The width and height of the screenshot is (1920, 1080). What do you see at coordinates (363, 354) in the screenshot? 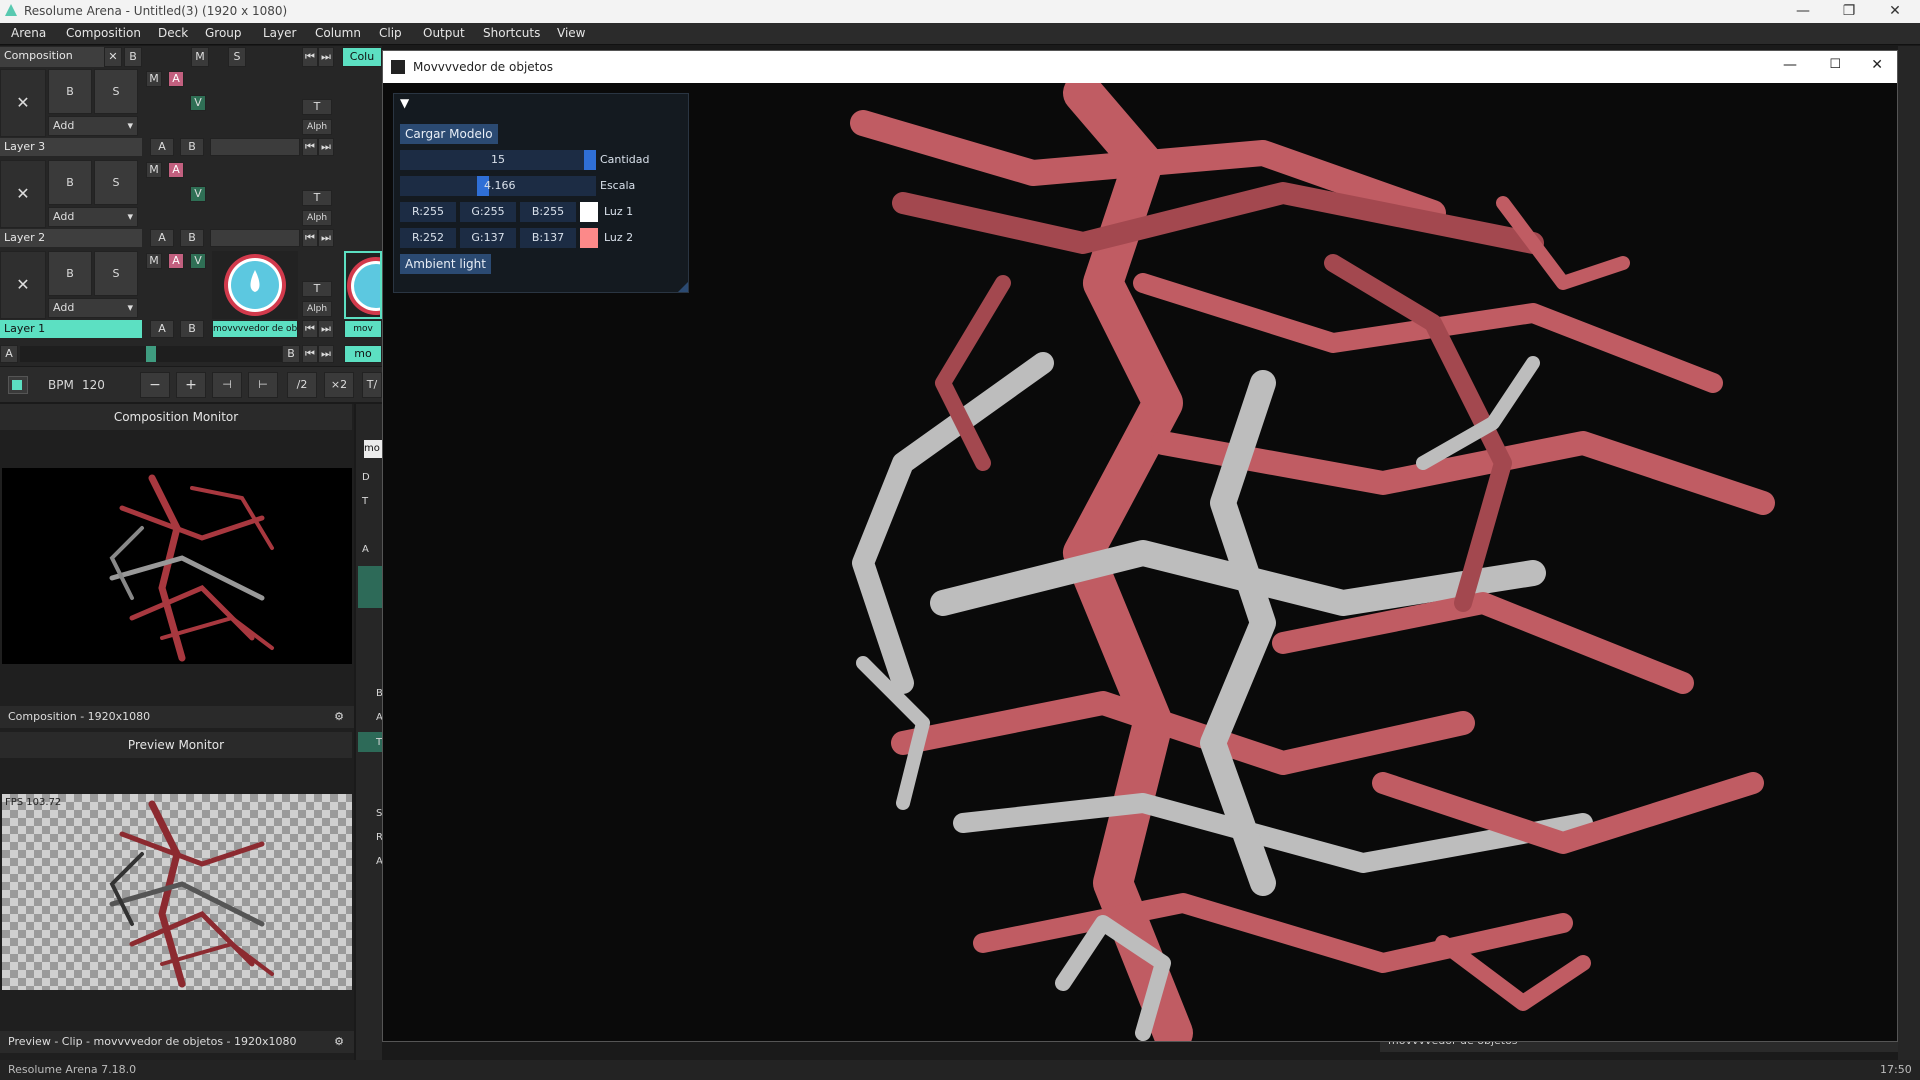
I see `column-launch-button: mo` at bounding box center [363, 354].